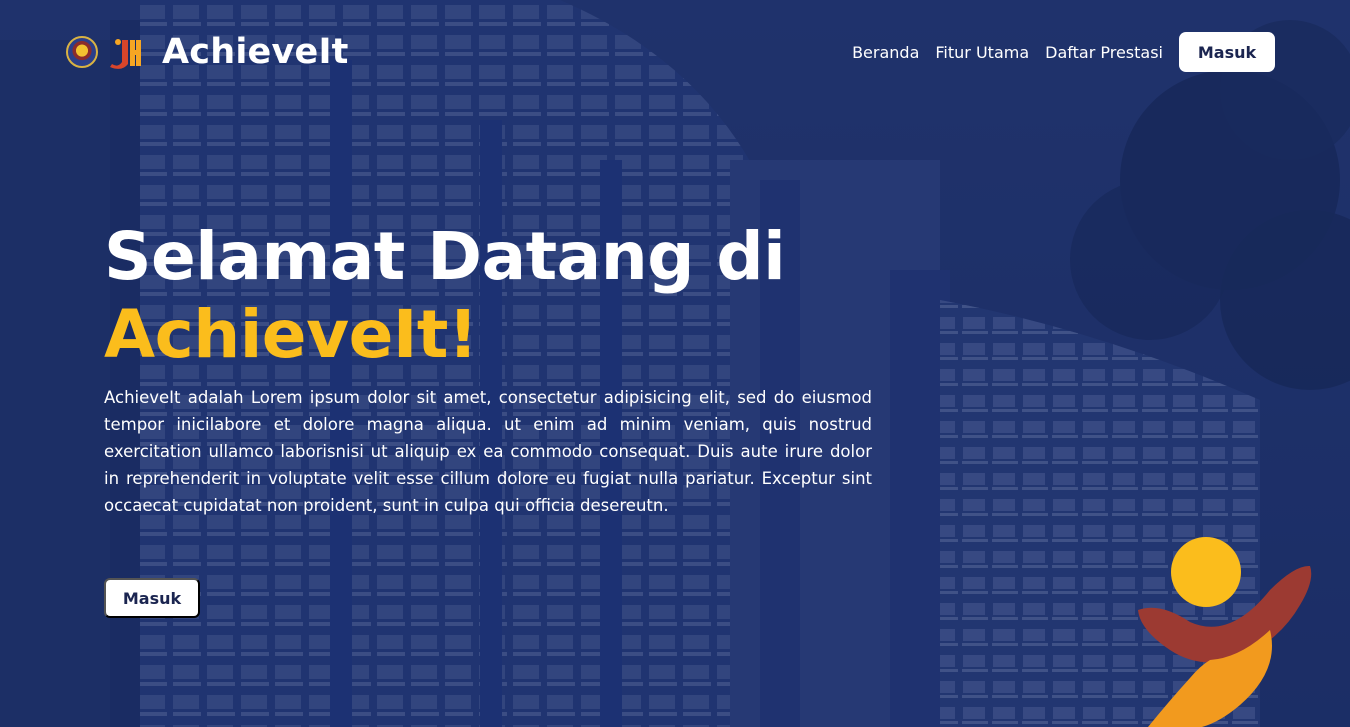 The image size is (1350, 727). Describe the element at coordinates (152, 598) in the screenshot. I see `hero-login-button: Masuk` at that location.